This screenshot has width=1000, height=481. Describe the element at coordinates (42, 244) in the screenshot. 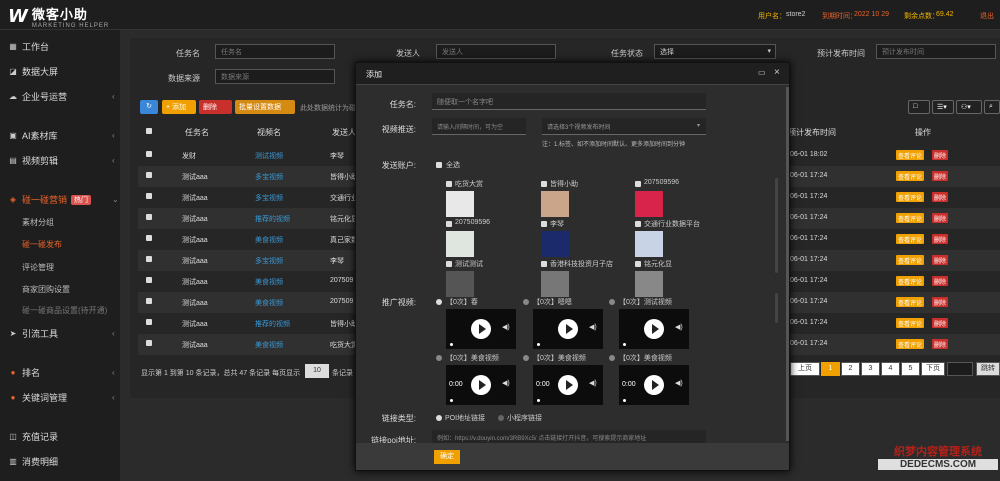

I see `sidebar-sub-tap-publish: 碰一碰发布` at that location.